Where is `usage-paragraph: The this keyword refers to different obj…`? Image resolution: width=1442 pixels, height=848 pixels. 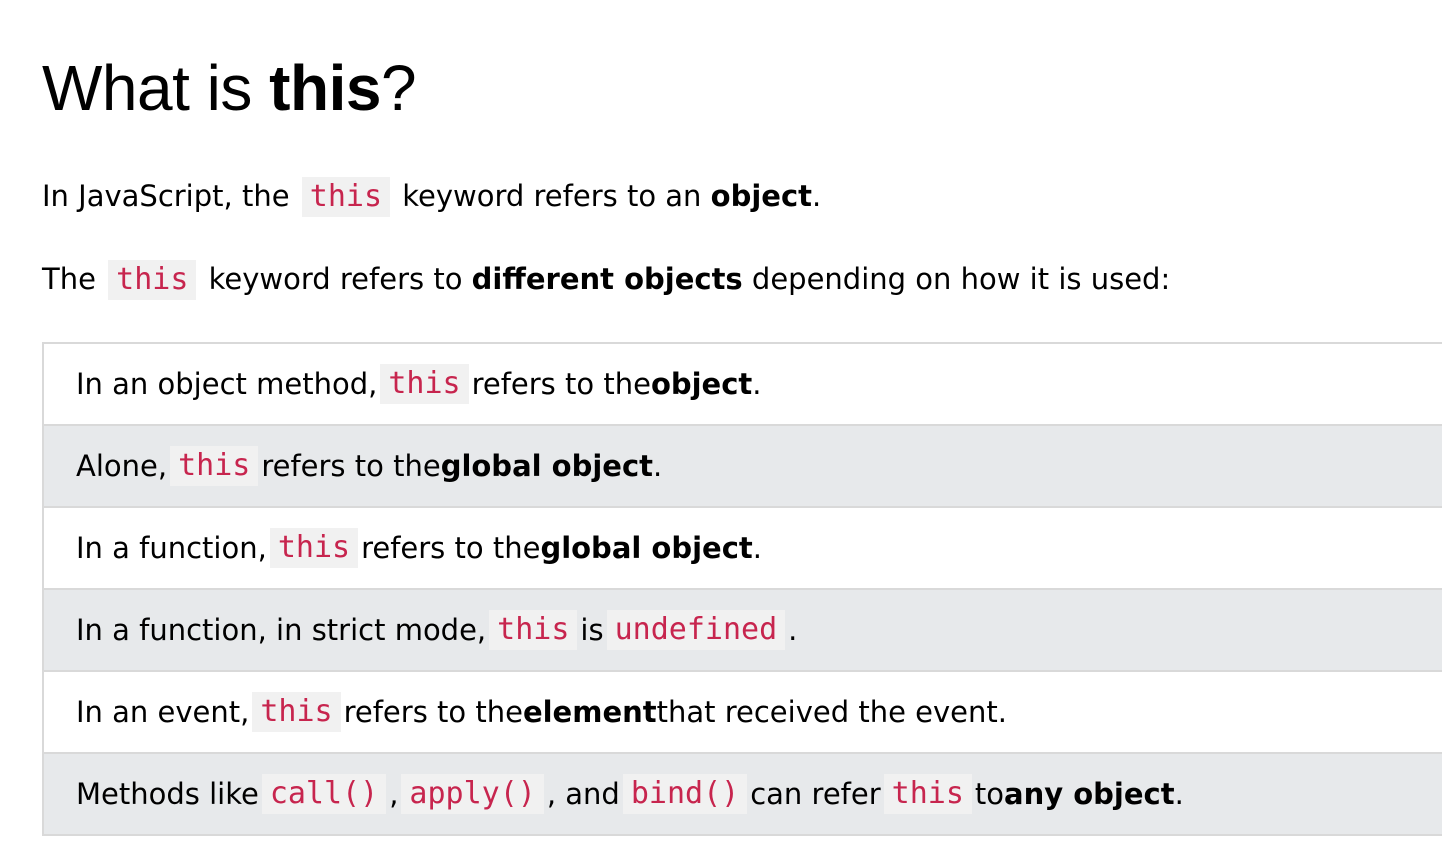
usage-paragraph: The this keyword refers to different obj… is located at coordinates (606, 279).